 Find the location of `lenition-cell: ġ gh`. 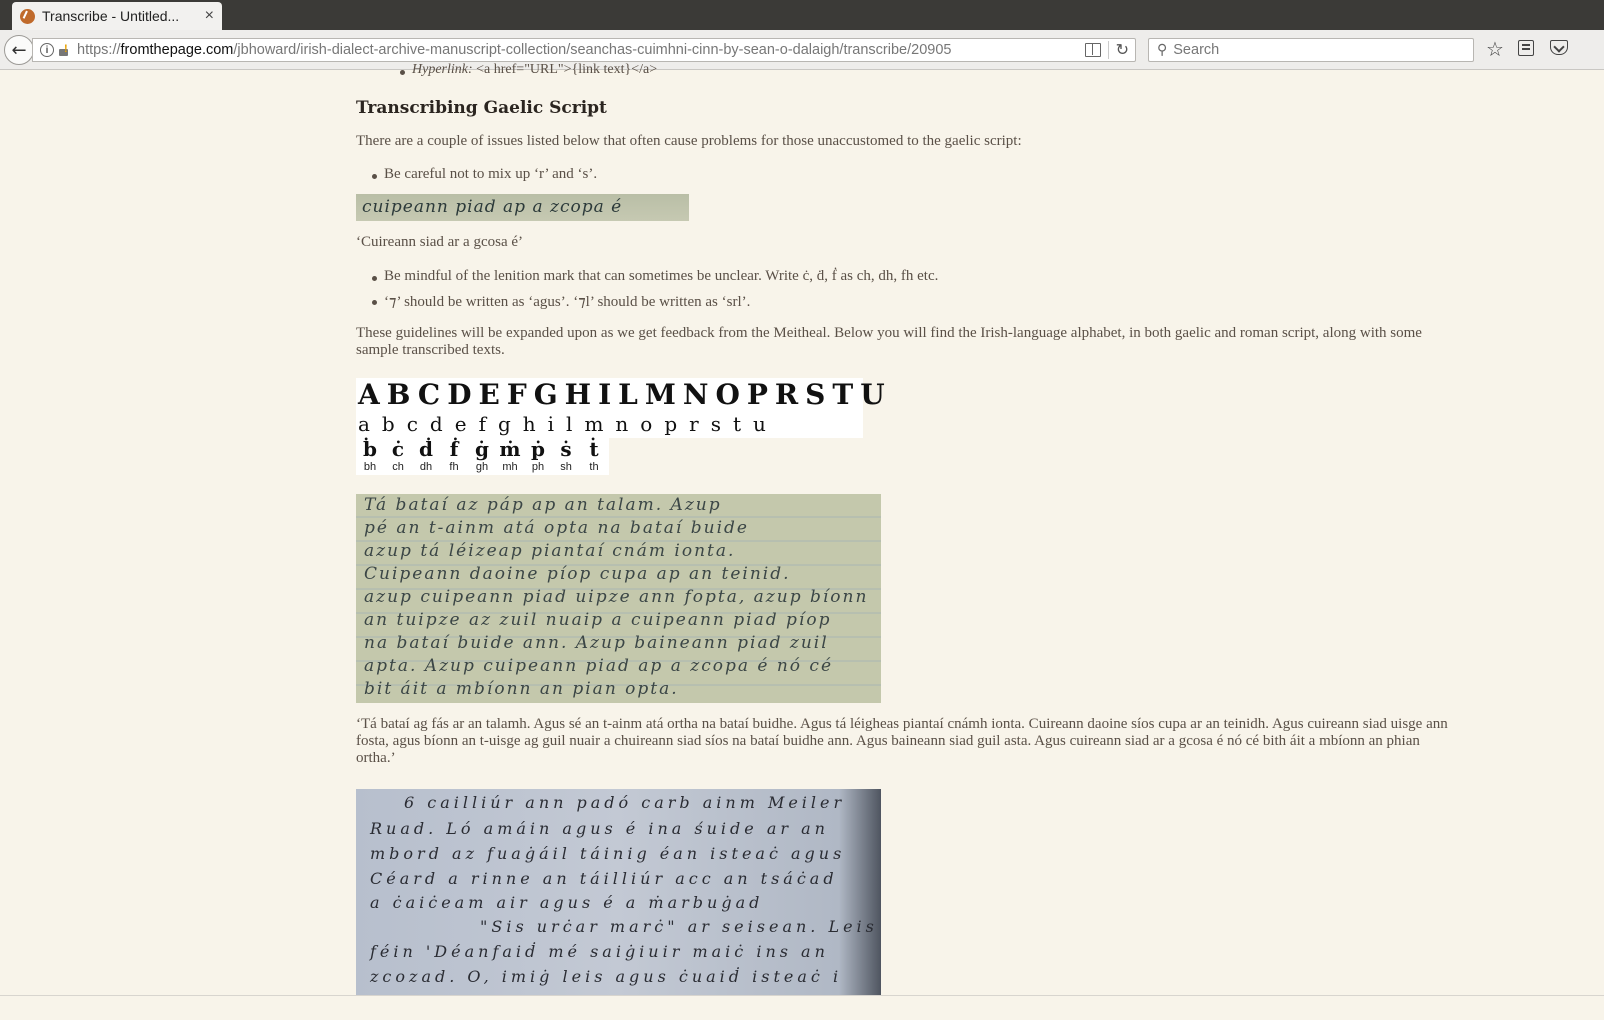

lenition-cell: ġ gh is located at coordinates (482, 455).